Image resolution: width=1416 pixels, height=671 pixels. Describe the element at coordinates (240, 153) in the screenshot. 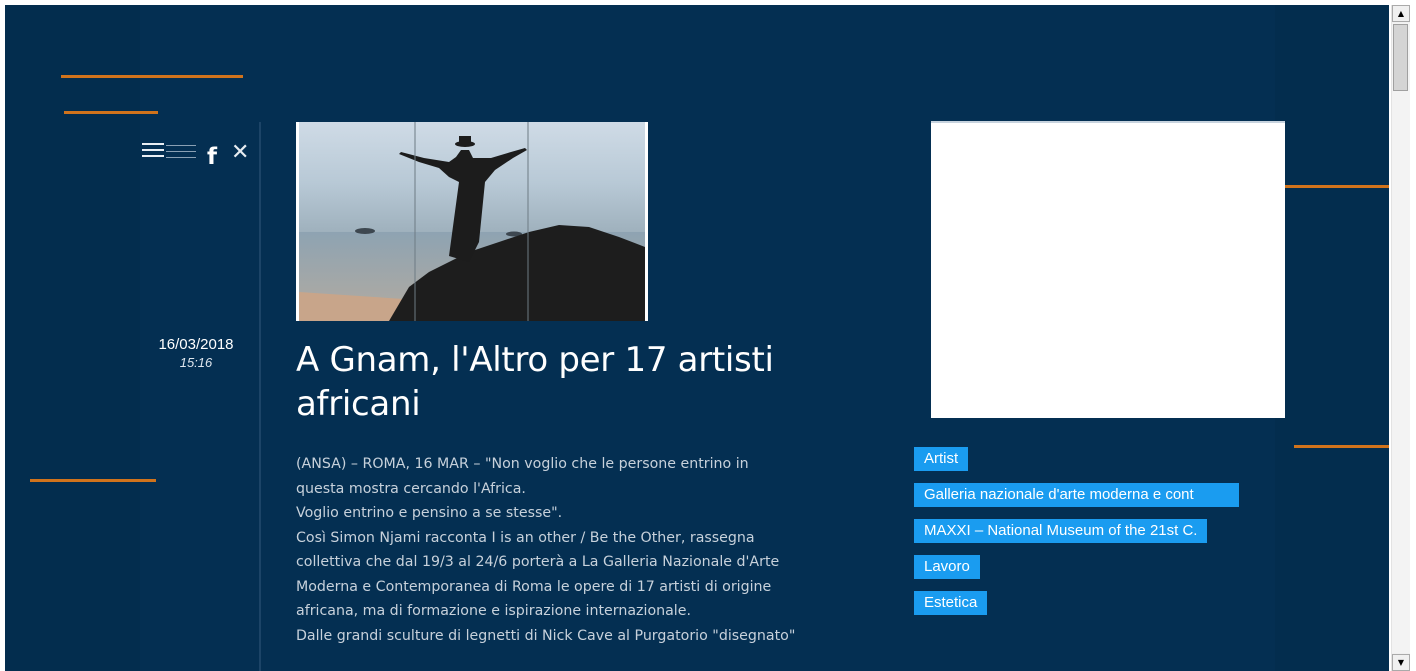

I see `x-icon: ✕` at that location.